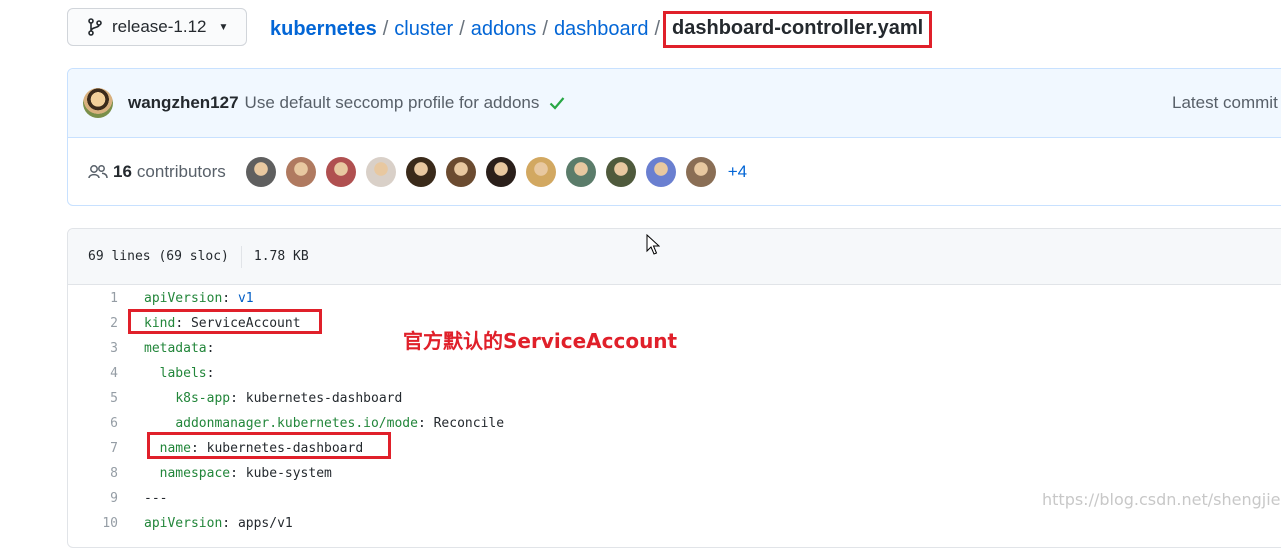  Describe the element at coordinates (93, 398) in the screenshot. I see `line-number: 5` at that location.